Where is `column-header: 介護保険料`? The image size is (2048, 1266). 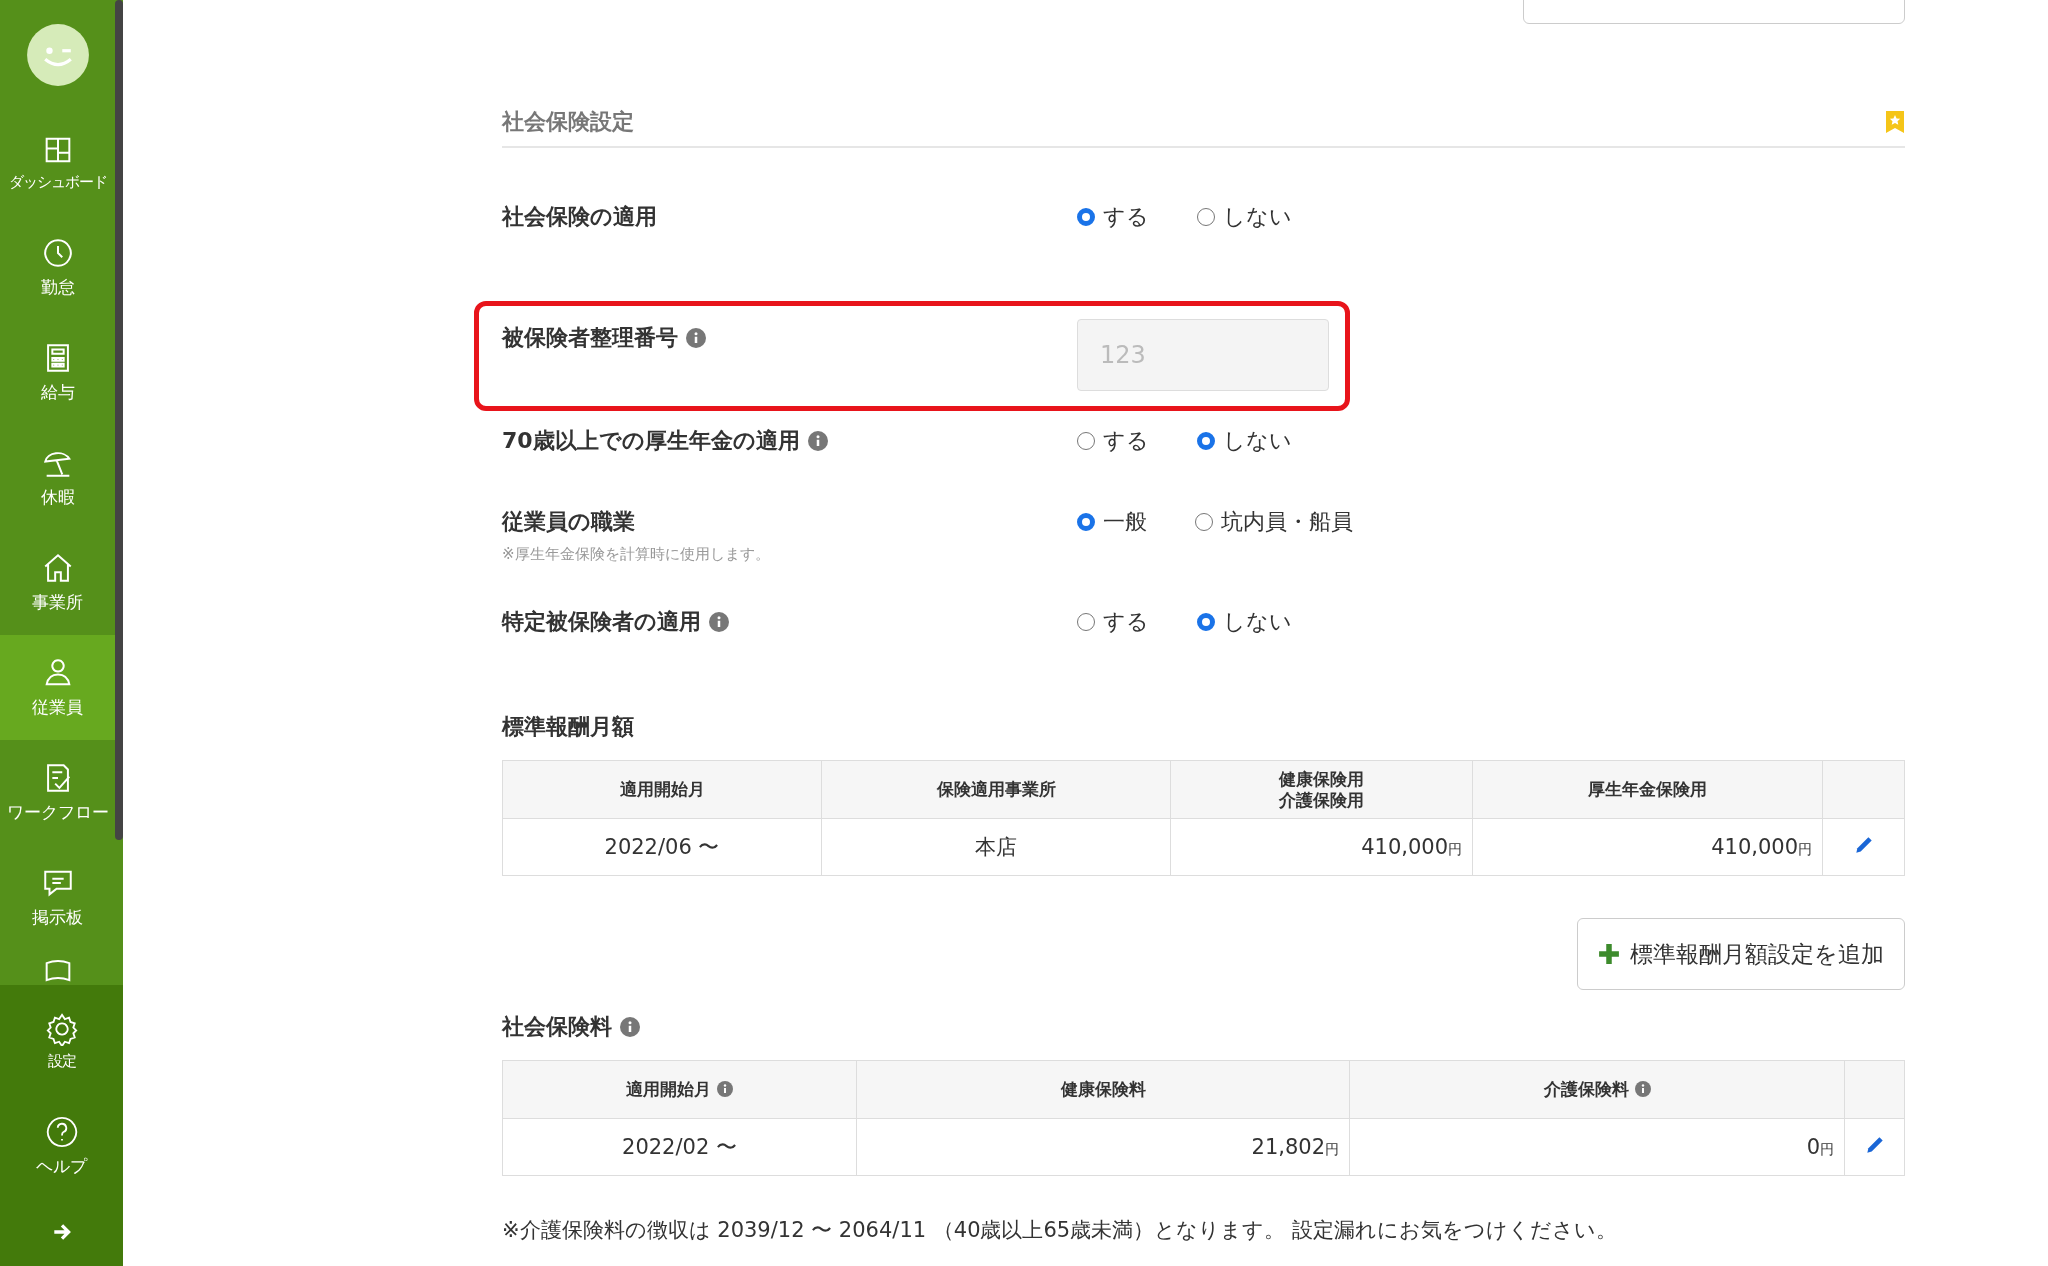 column-header: 介護保険料 is located at coordinates (1586, 1089).